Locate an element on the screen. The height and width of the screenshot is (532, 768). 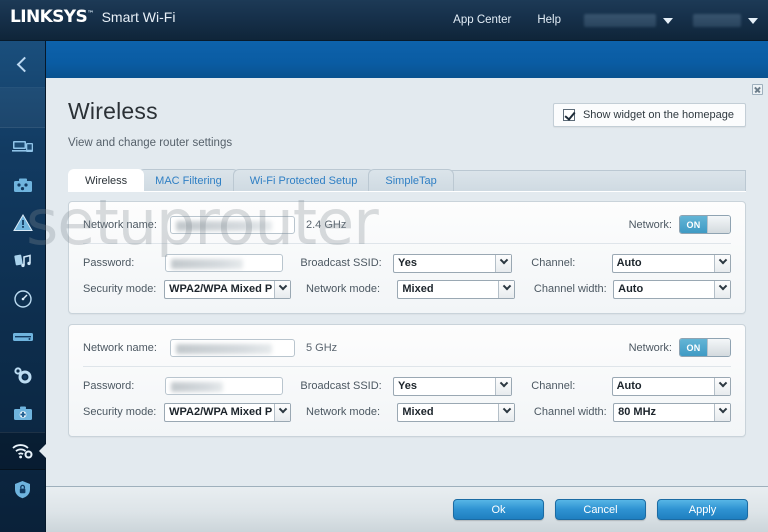
channel-select-5: Auto is located at coordinates (671, 386).